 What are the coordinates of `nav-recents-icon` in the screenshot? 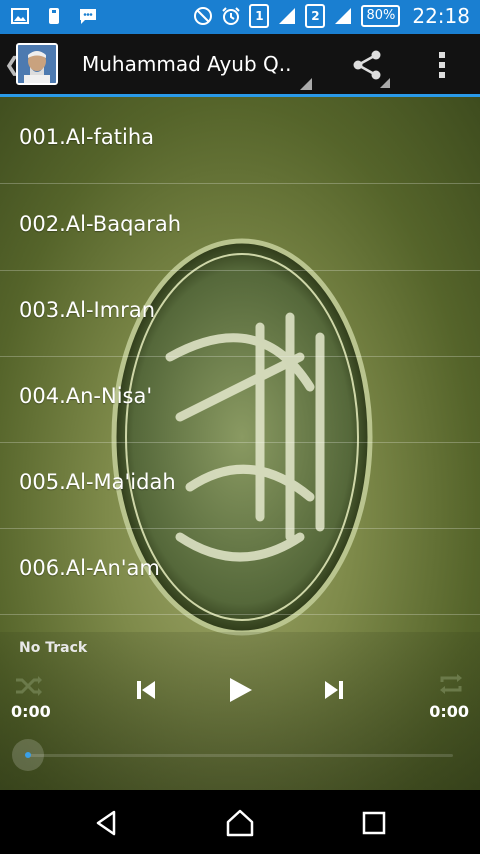 It's located at (374, 823).